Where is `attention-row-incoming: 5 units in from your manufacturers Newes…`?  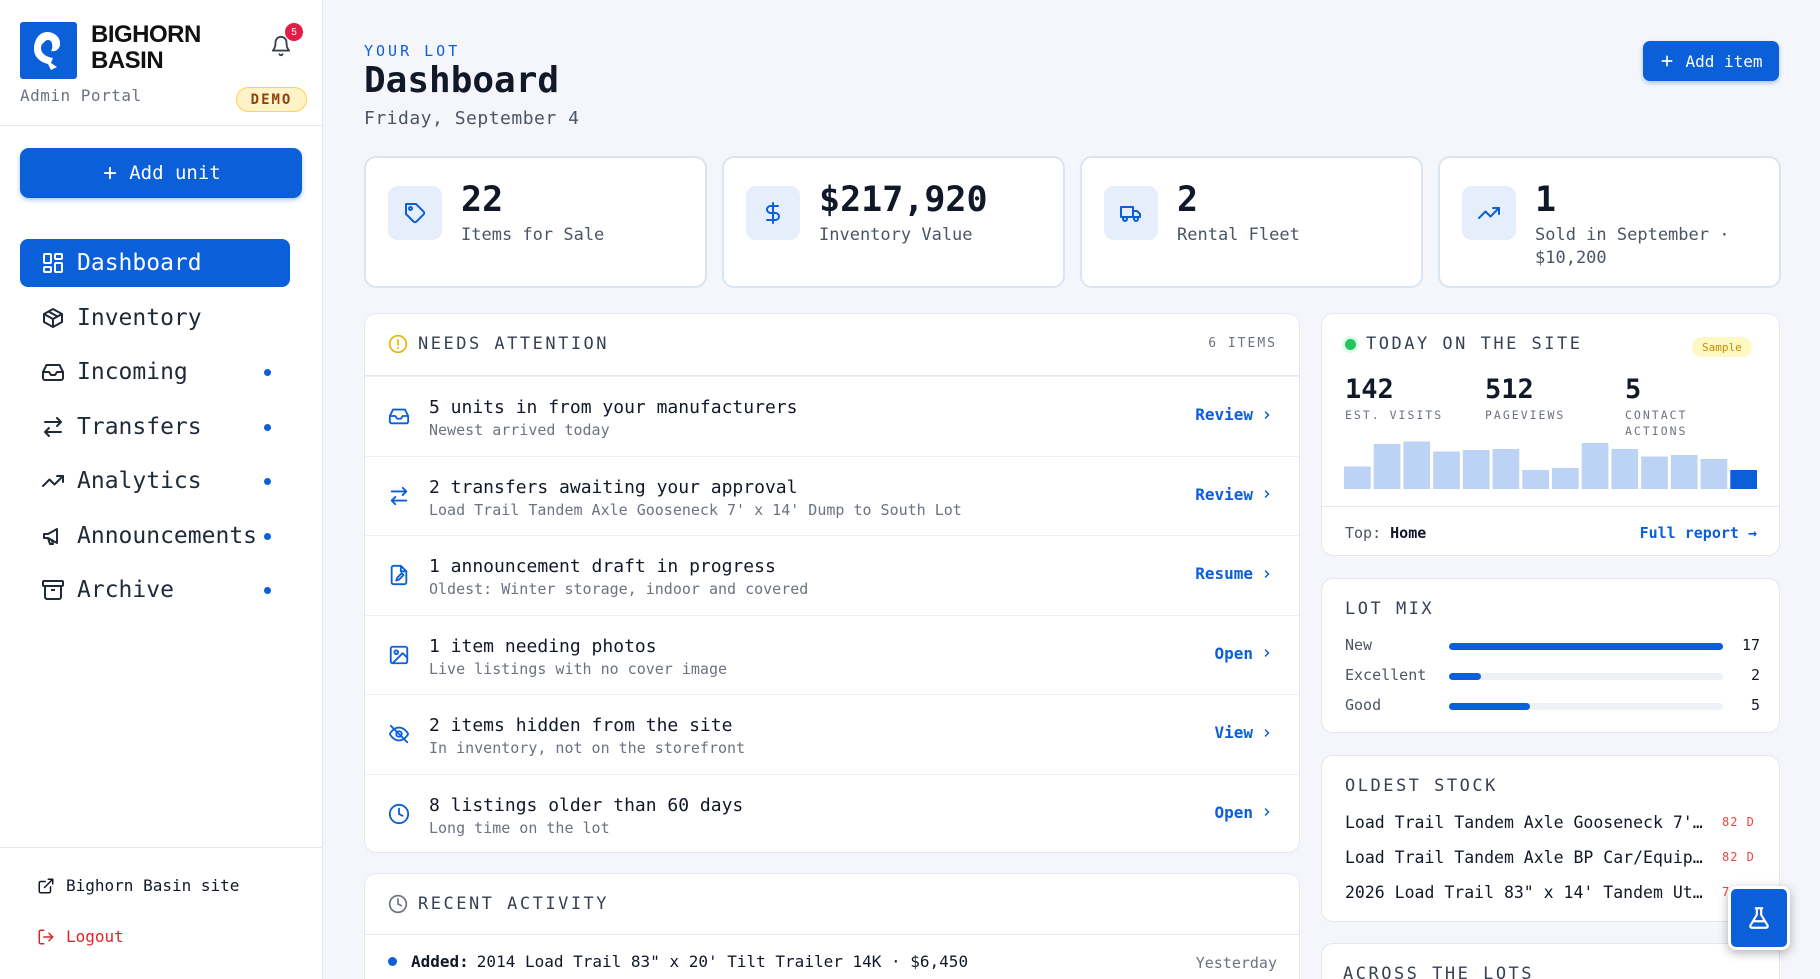
attention-row-incoming: 5 units in from your manufacturers Newes… is located at coordinates (832, 416).